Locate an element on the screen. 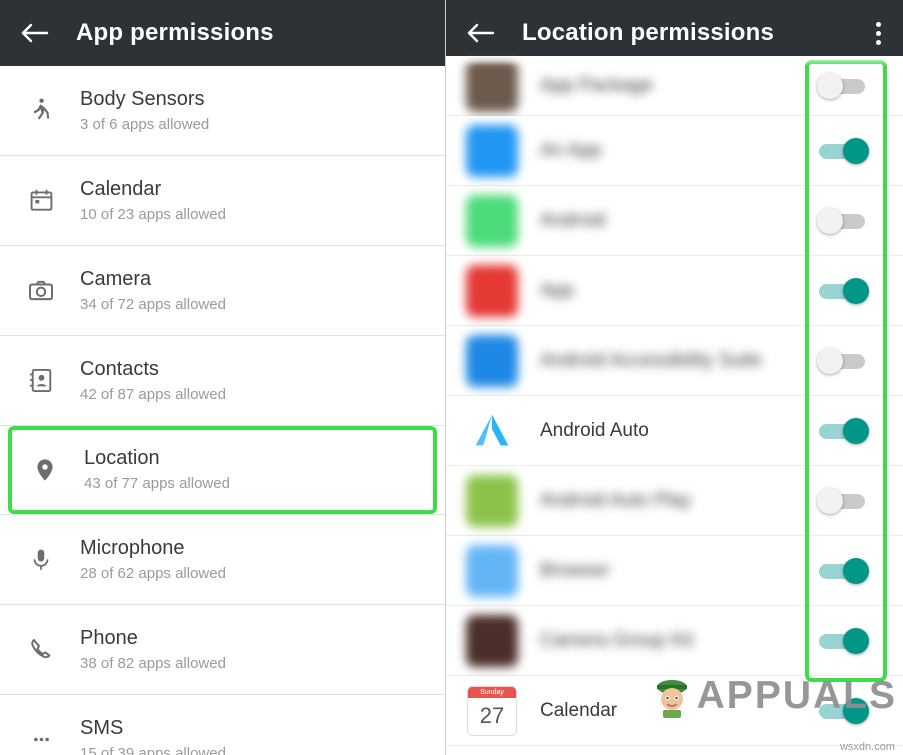 The width and height of the screenshot is (903, 755). app-name: Camera Group Kit is located at coordinates (617, 640).